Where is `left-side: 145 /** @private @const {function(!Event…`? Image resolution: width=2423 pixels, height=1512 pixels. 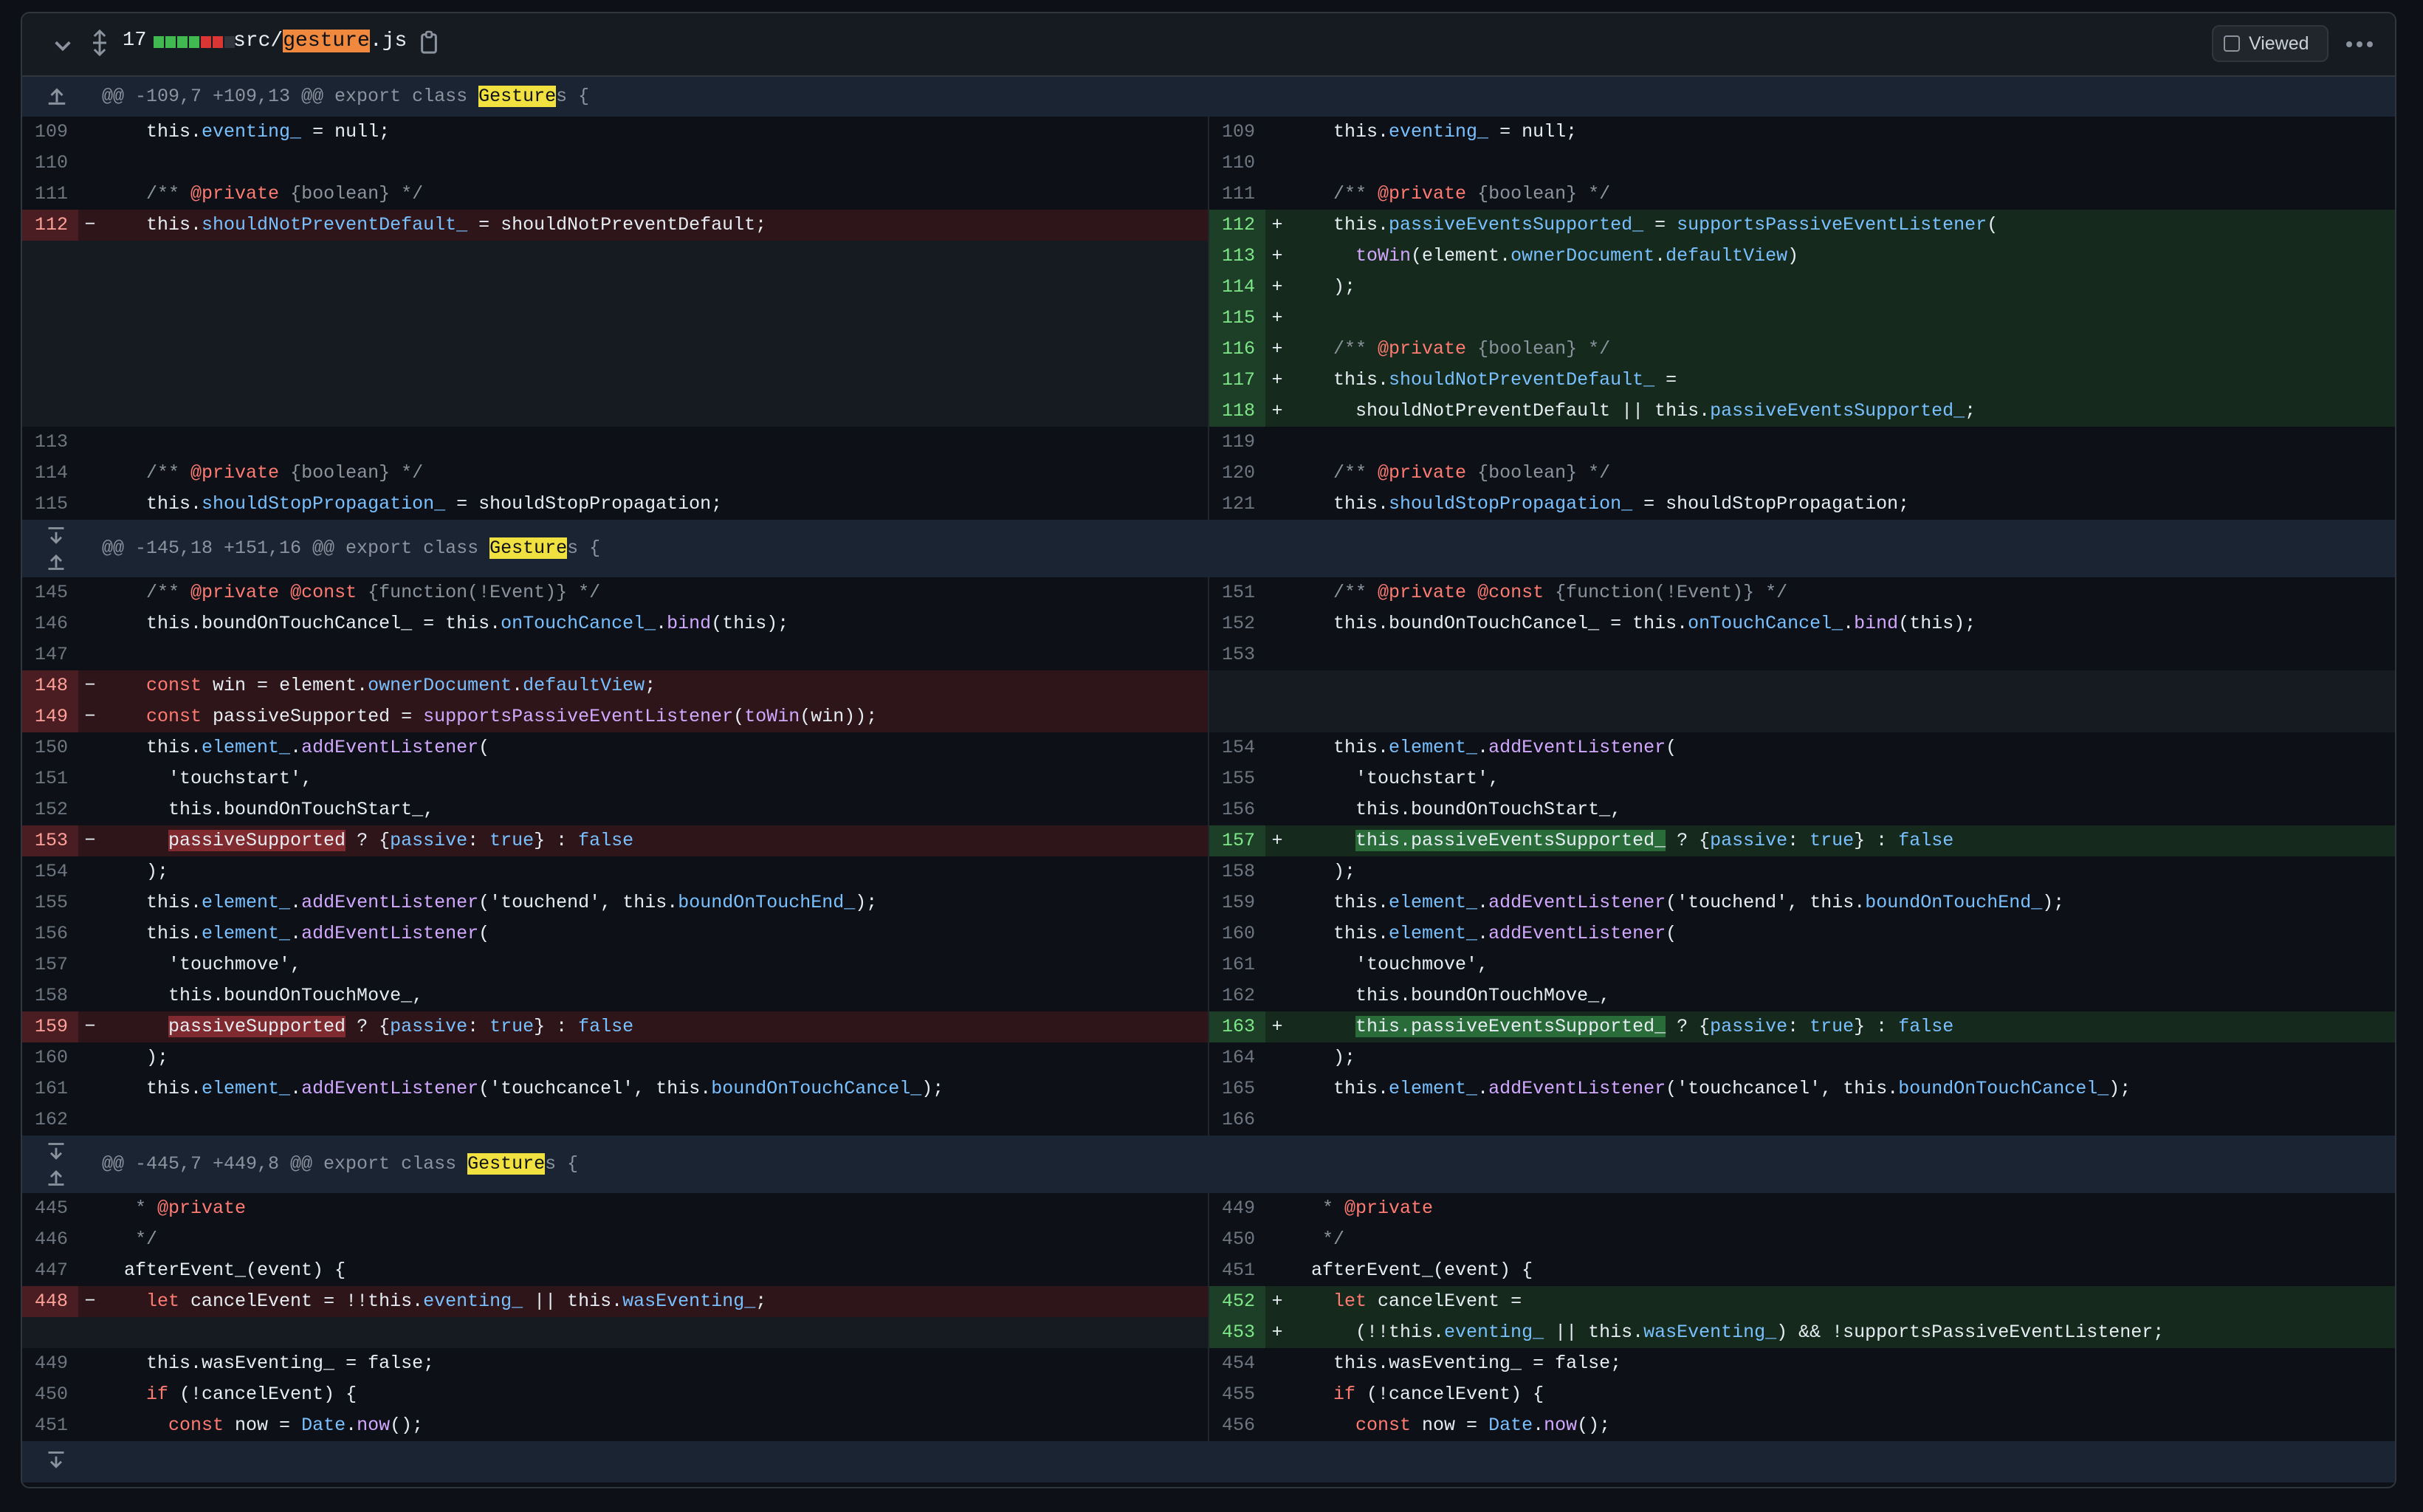
left-side: 145 /** @private @const {function(!Event… is located at coordinates (615, 592).